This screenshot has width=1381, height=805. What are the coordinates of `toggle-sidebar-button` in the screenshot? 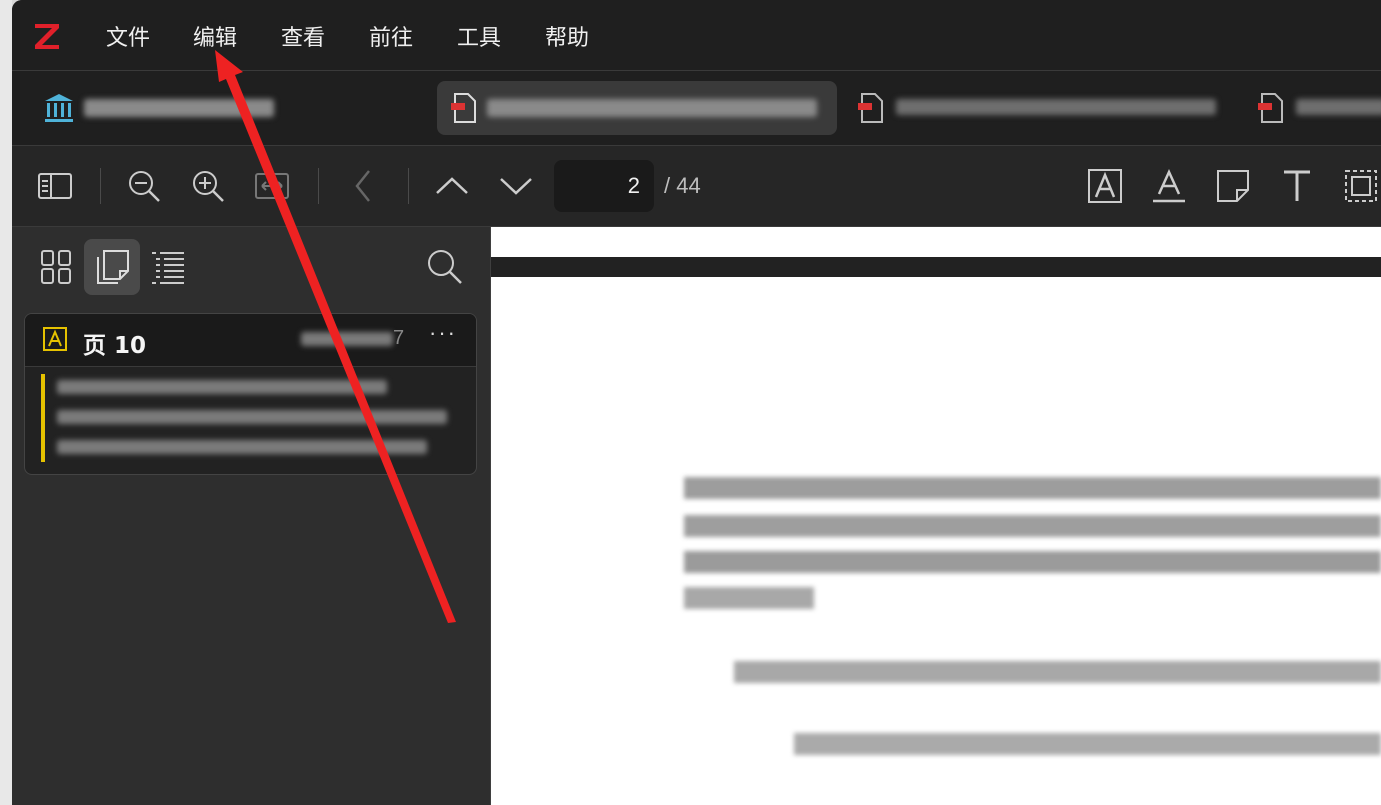 It's located at (55, 186).